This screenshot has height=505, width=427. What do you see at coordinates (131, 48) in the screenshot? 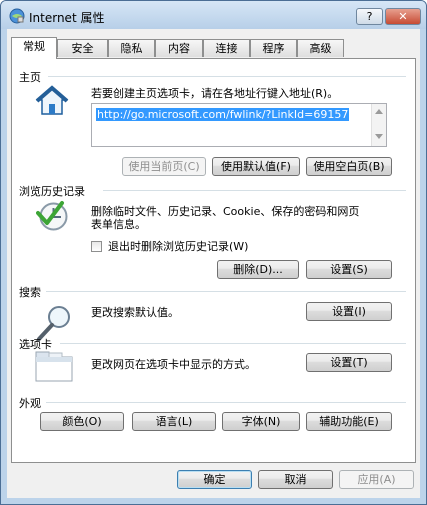
I see `tab-privacy: 隐私` at bounding box center [131, 48].